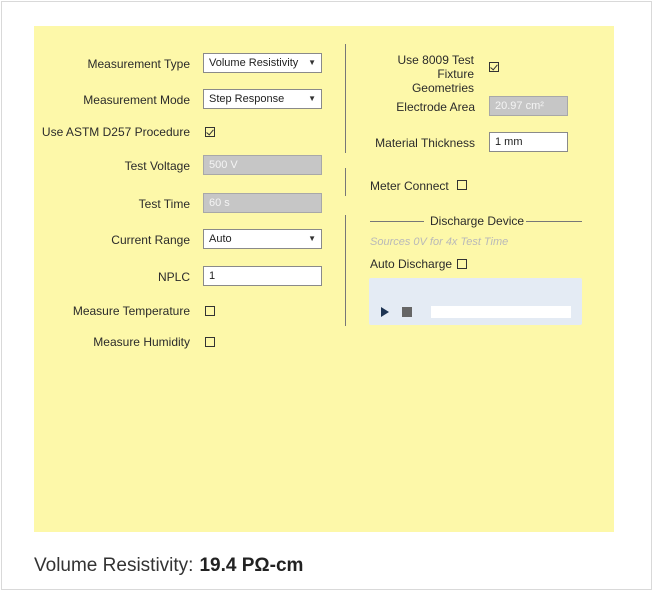 The width and height of the screenshot is (654, 592). I want to click on discharge-title: Discharge Device, so click(477, 221).